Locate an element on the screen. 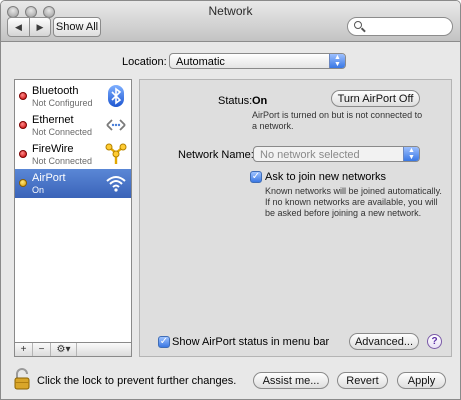 This screenshot has width=461, height=400. service-name: AirPort is located at coordinates (49, 178).